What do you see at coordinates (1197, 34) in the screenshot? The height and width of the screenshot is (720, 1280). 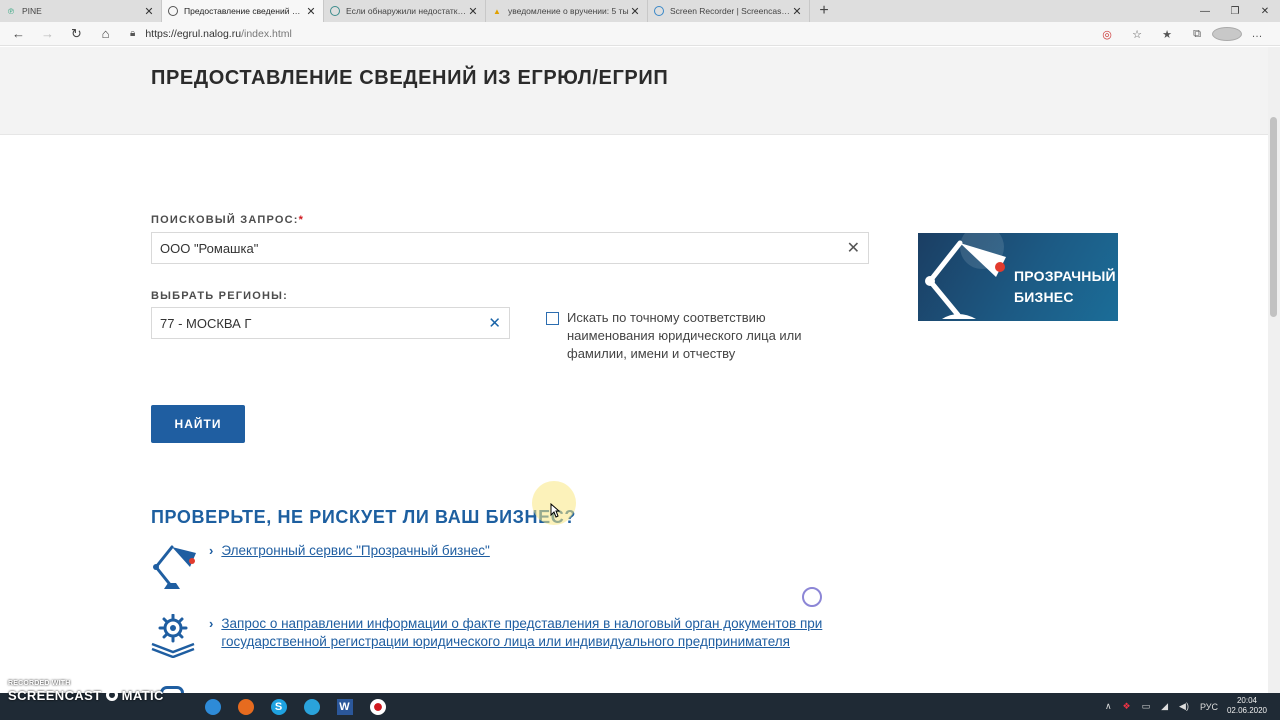 I see `collections-icon: ⧉` at bounding box center [1197, 34].